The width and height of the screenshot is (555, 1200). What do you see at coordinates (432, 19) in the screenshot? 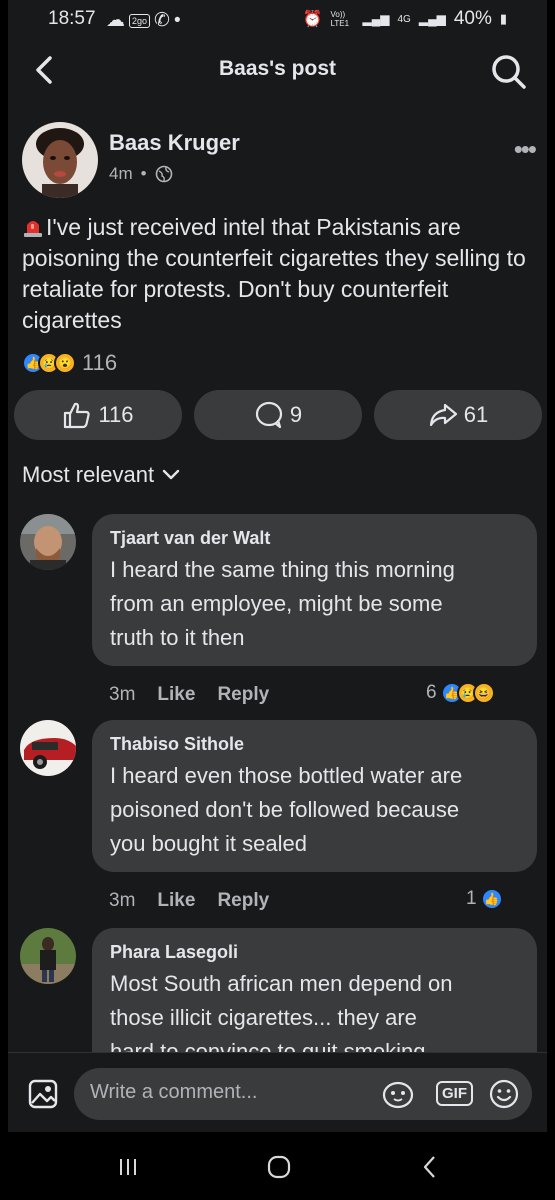
I see `signal-icon-2: ▂▄▆` at bounding box center [432, 19].